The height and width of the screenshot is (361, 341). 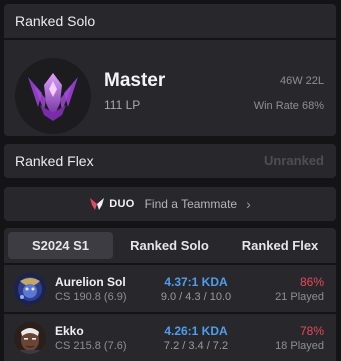 I want to click on tab-ranked-solo: Ranked Solo, so click(x=169, y=245).